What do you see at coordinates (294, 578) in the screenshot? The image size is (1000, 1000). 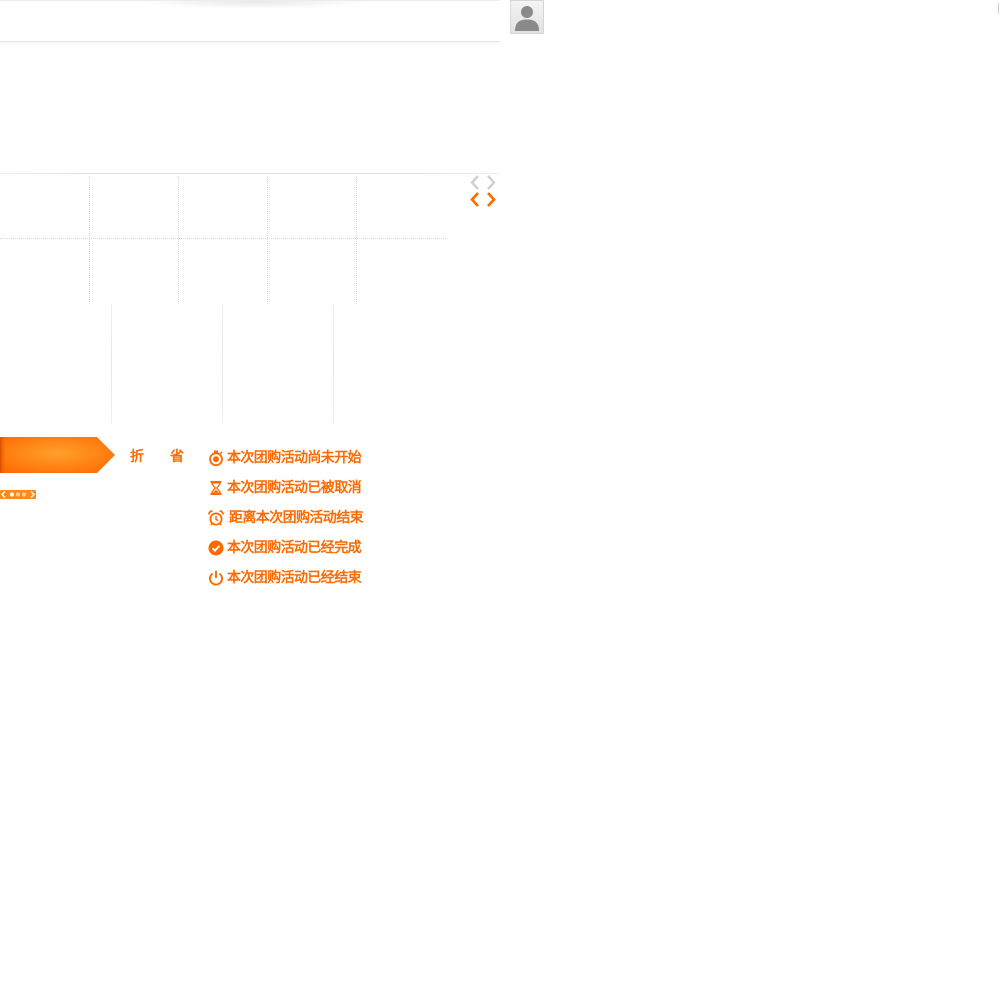 I see `status-text: 本次团购活动已经结束` at bounding box center [294, 578].